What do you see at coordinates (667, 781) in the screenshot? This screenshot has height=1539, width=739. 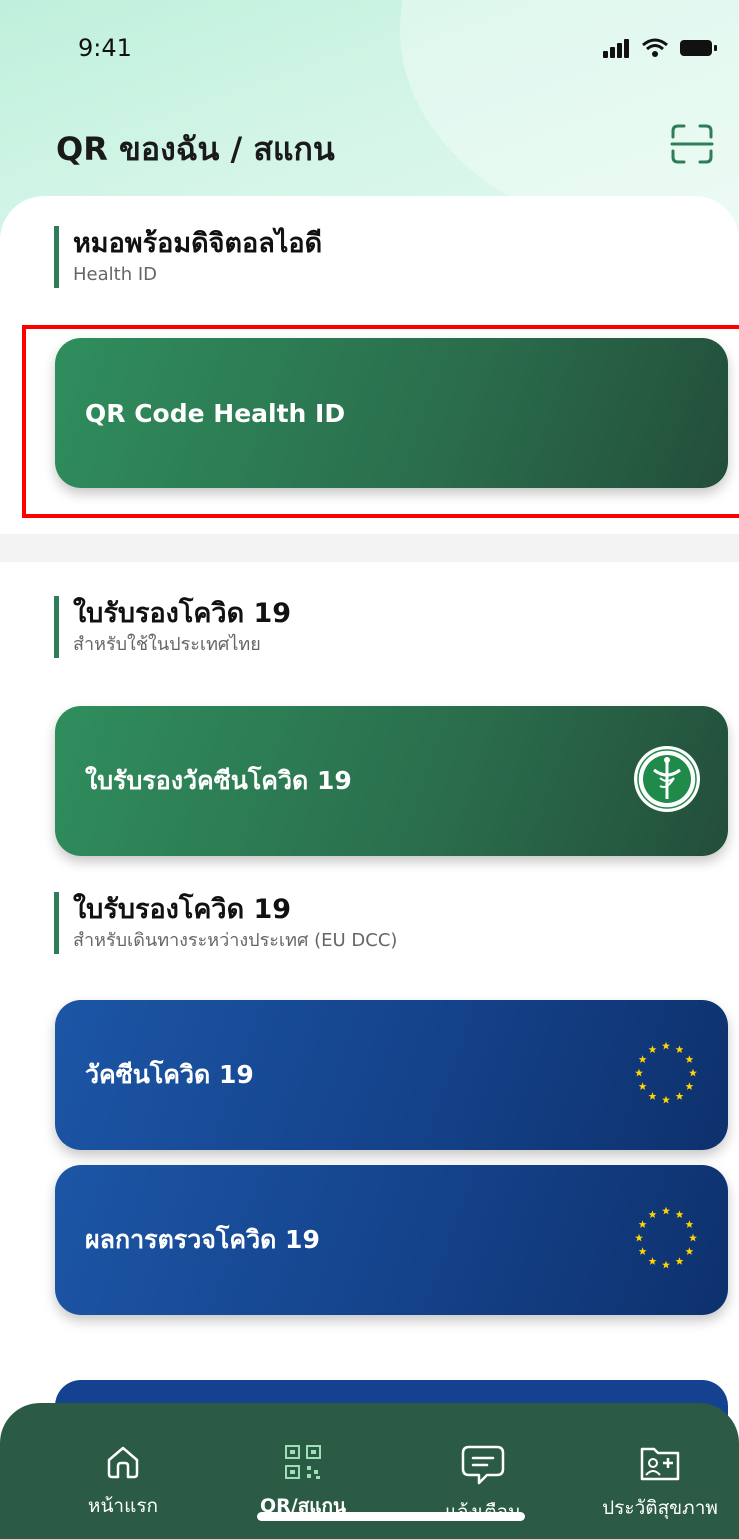 I see `moph-seal-icon` at bounding box center [667, 781].